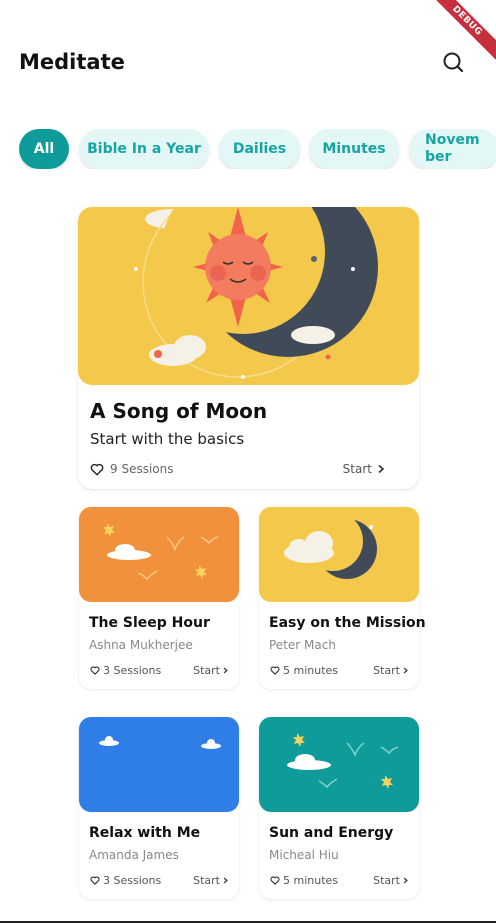 The image size is (496, 923). What do you see at coordinates (331, 833) in the screenshot?
I see `card-title: Sun and Energy` at bounding box center [331, 833].